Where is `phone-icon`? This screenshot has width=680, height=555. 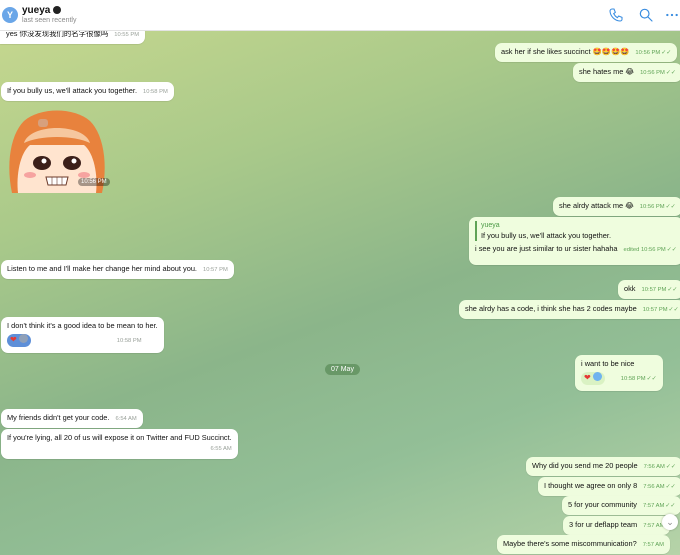 phone-icon is located at coordinates (616, 15).